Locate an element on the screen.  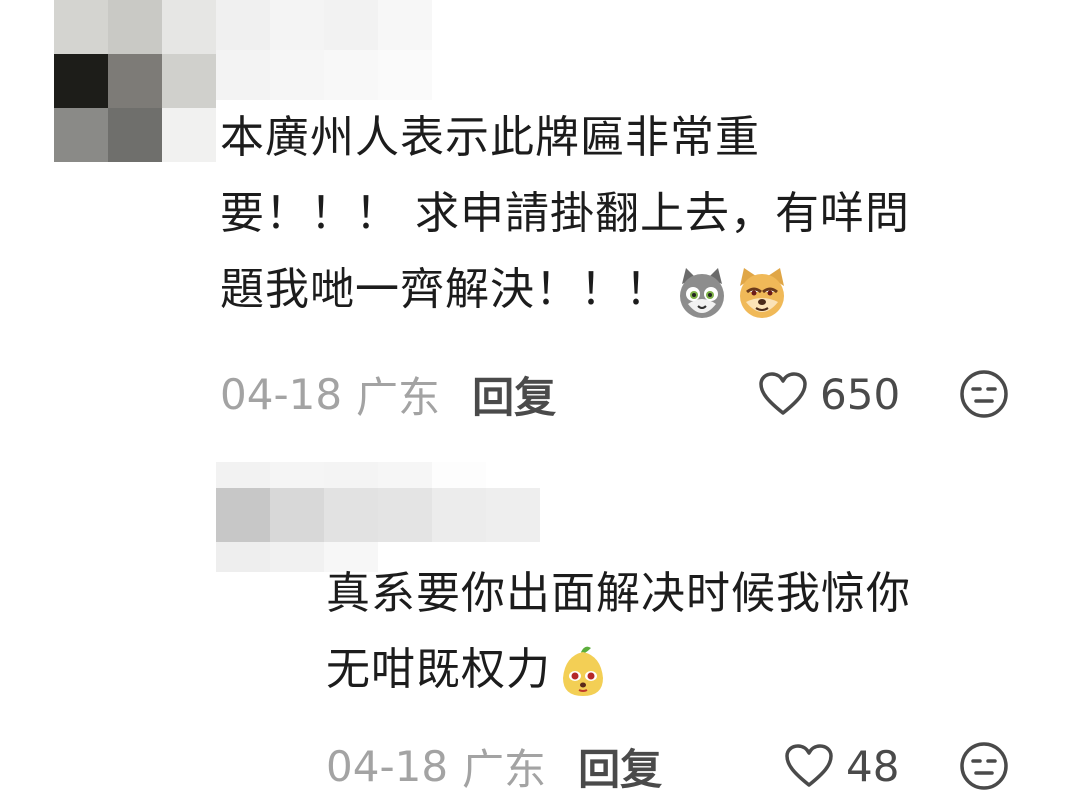
comment-body: 真系要你出面解决时候我惊你 无咁既权力 is located at coordinates (618, 632).